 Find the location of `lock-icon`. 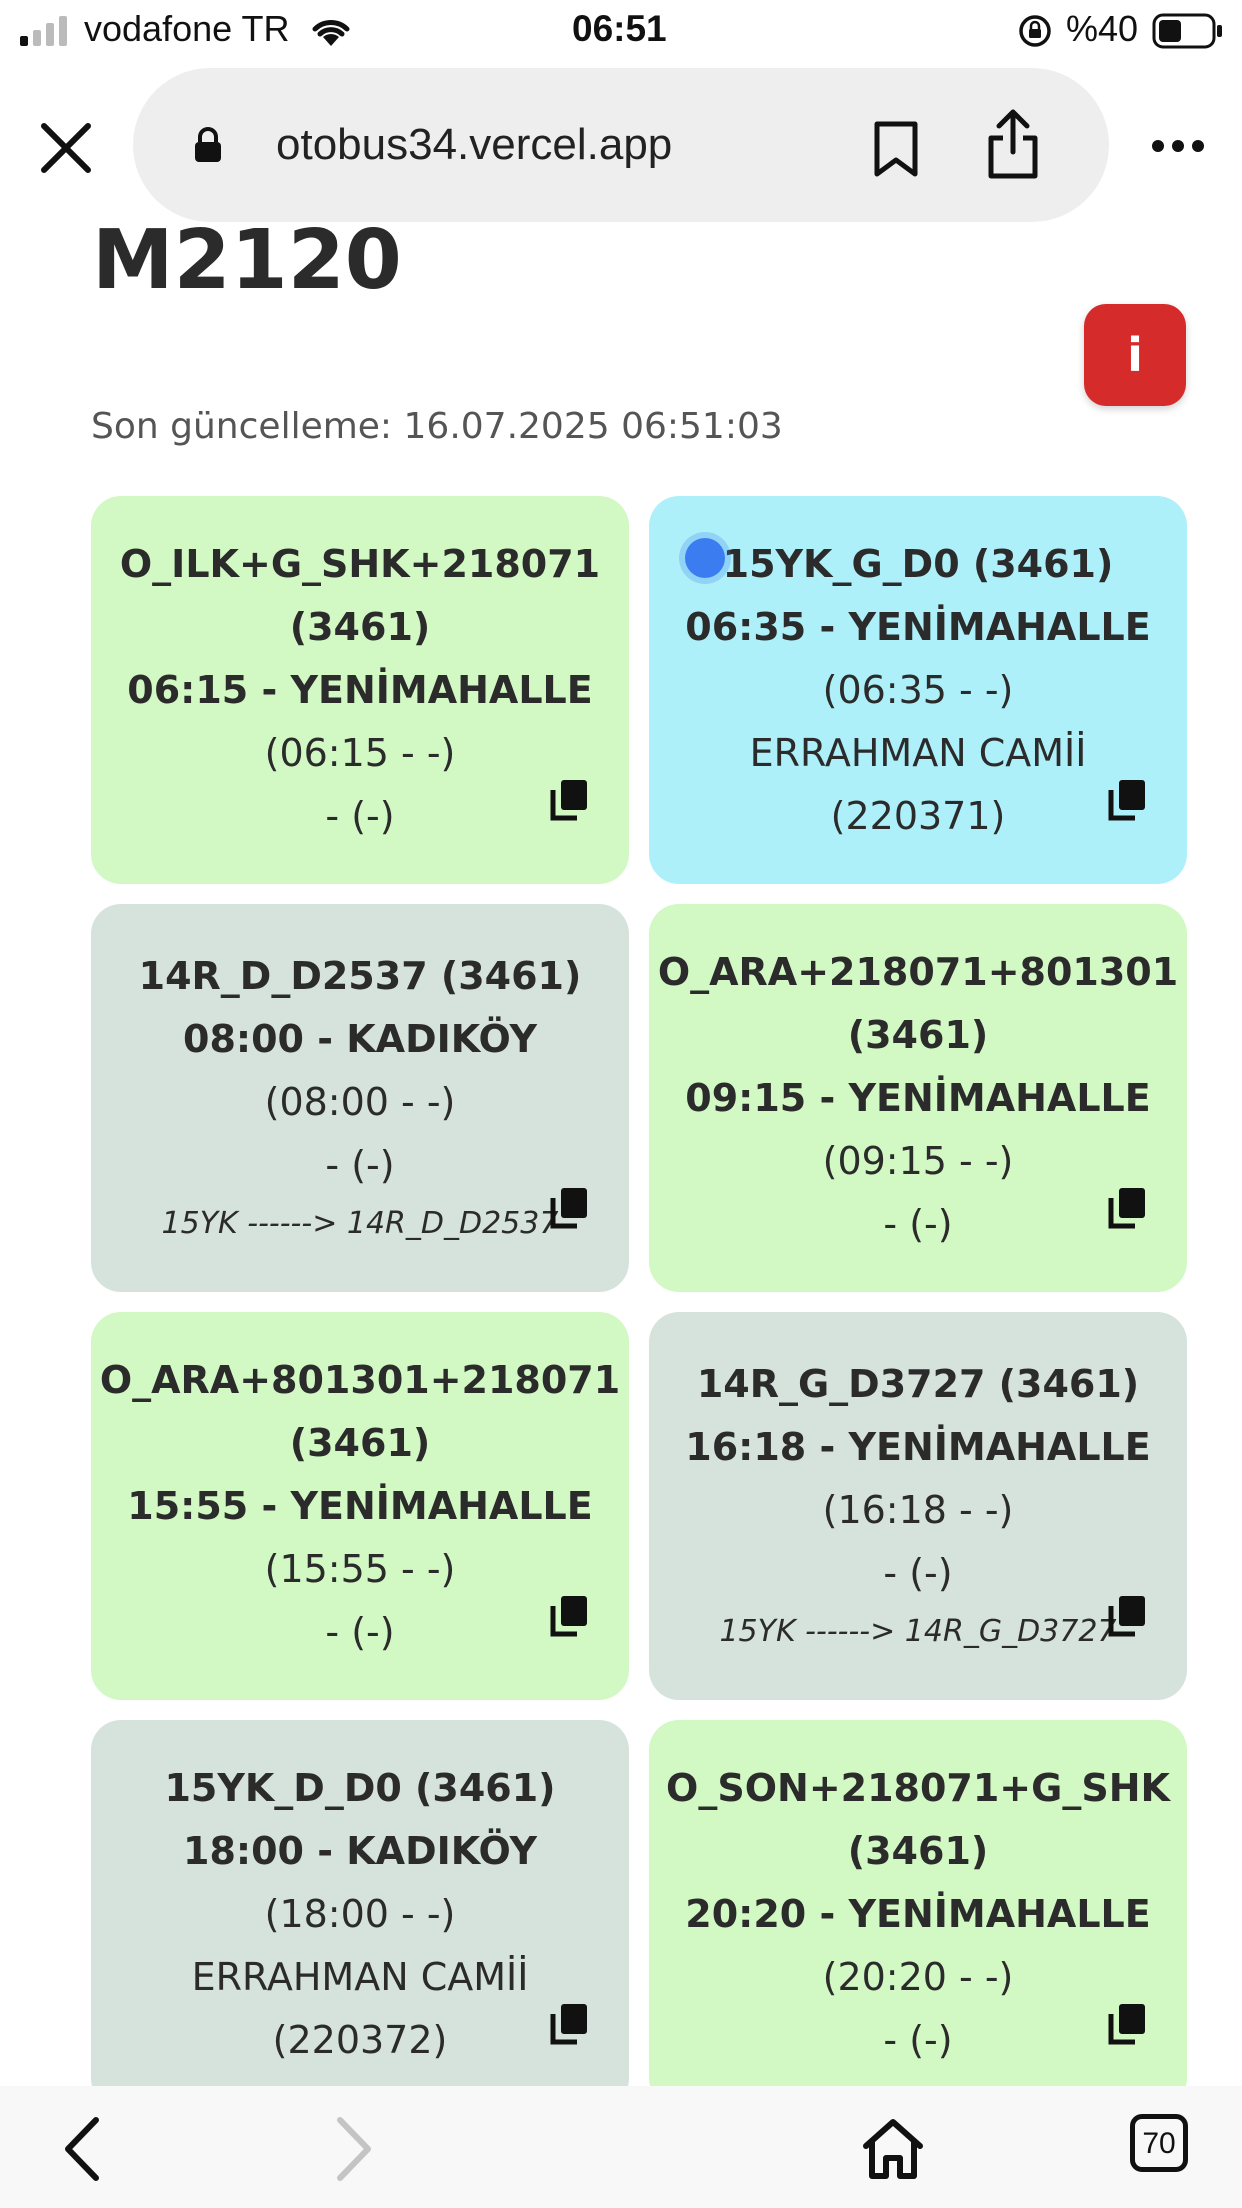

lock-icon is located at coordinates (208, 144).